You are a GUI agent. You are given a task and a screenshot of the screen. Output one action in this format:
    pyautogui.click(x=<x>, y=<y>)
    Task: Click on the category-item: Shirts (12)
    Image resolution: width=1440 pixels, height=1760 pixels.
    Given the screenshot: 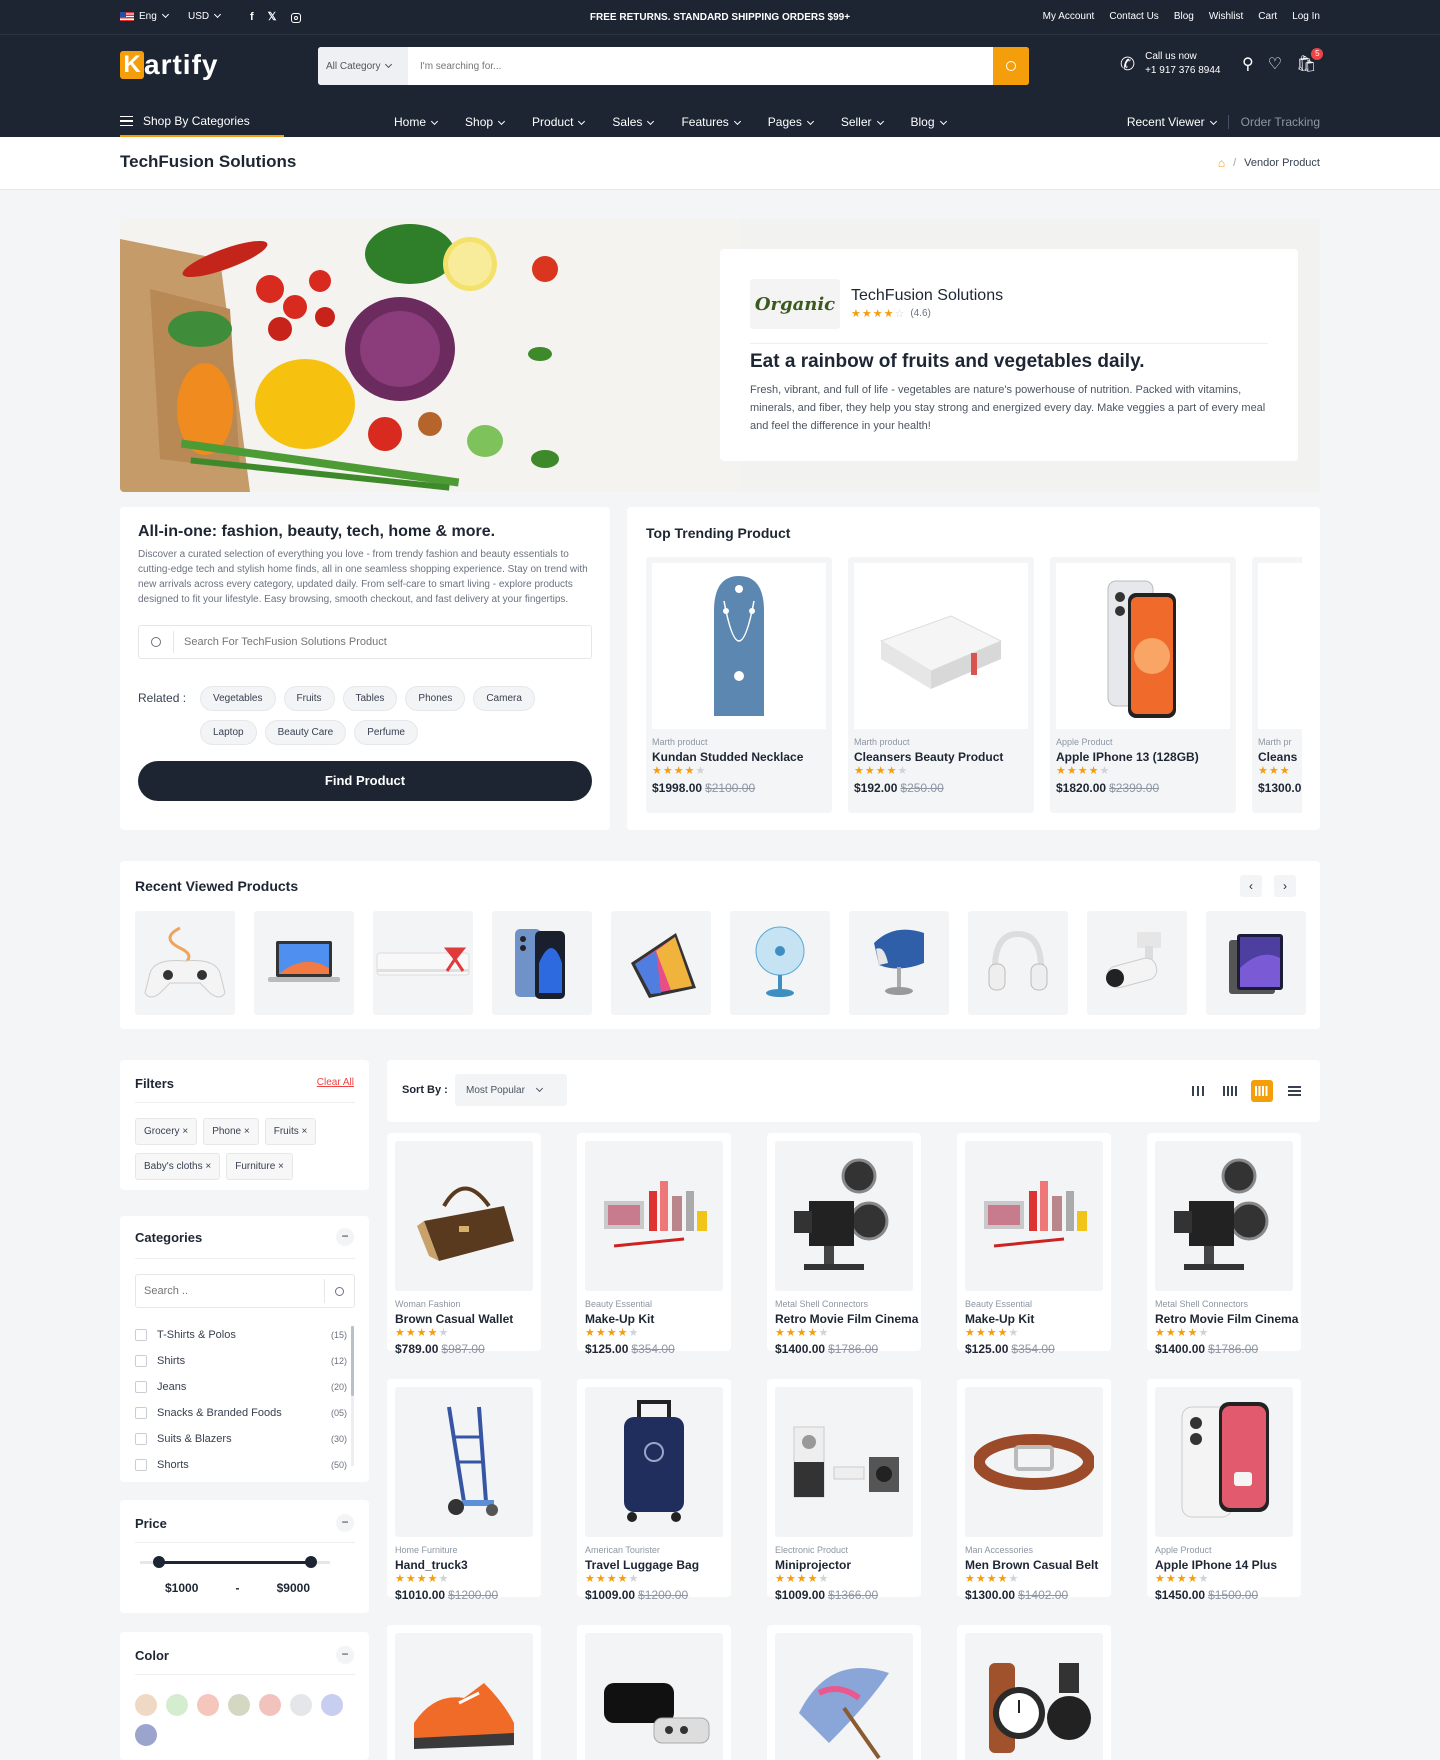 What is the action you would take?
    pyautogui.click(x=241, y=1361)
    